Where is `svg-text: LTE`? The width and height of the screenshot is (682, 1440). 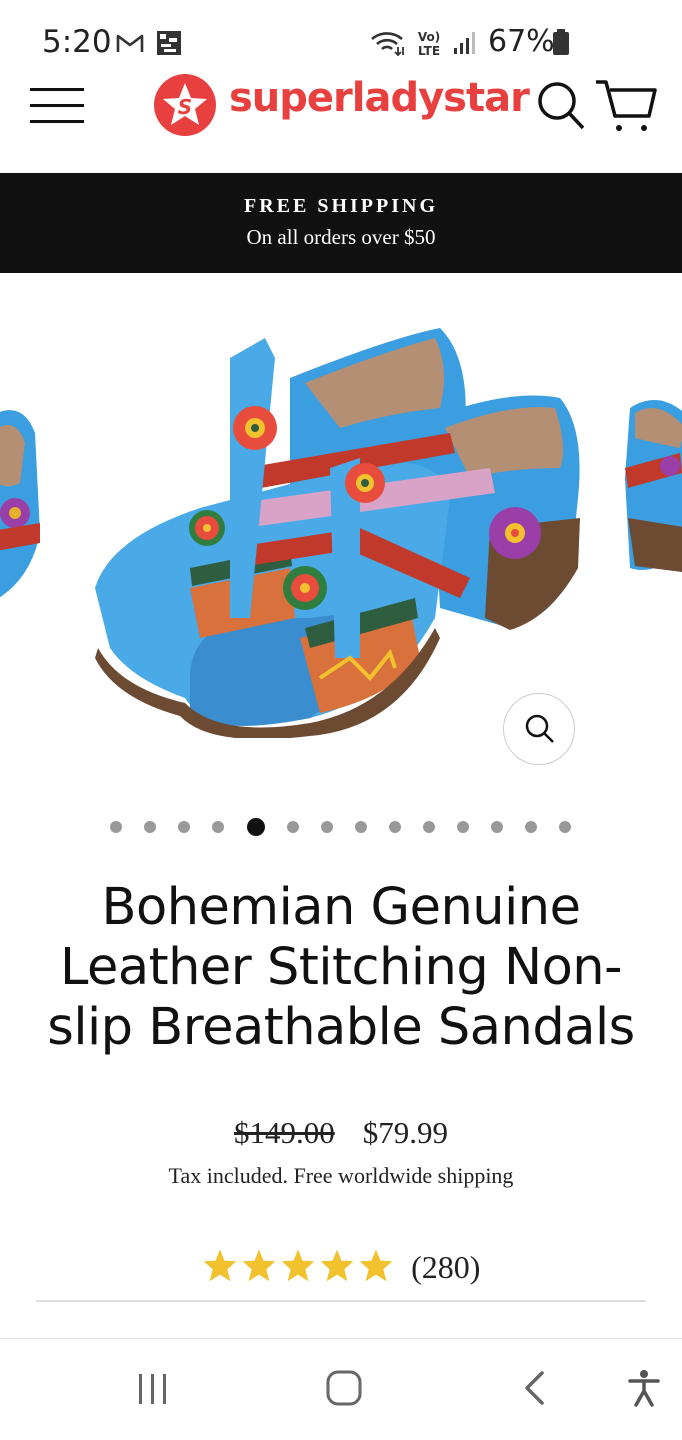
svg-text: LTE is located at coordinates (429, 51).